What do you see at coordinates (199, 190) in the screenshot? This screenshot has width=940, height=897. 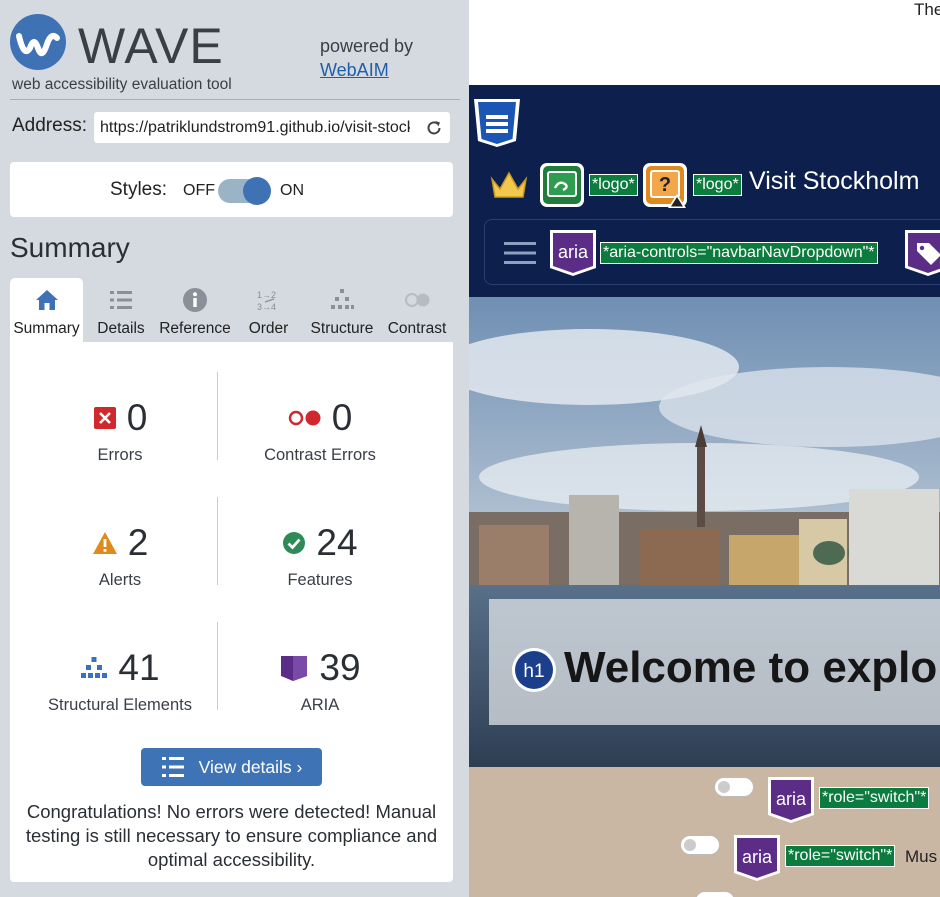 I see `styles-off-label: OFF` at bounding box center [199, 190].